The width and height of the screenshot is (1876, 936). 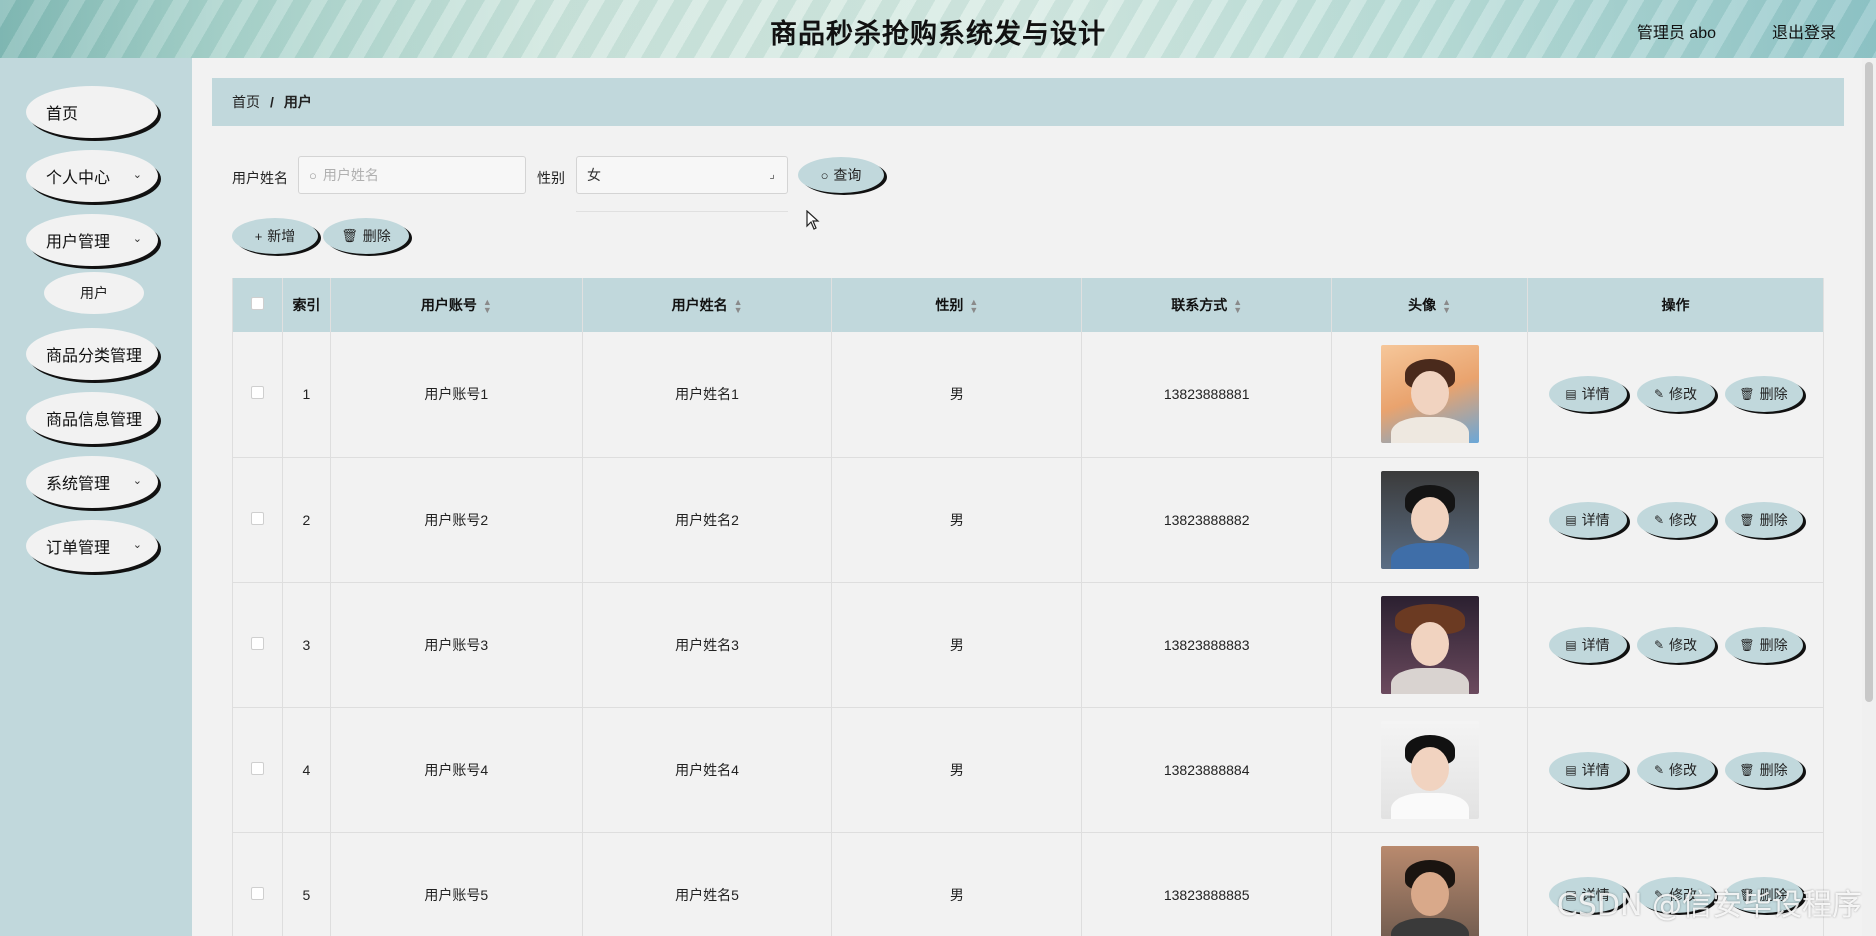 What do you see at coordinates (306, 770) in the screenshot?
I see `cell-index: 4` at bounding box center [306, 770].